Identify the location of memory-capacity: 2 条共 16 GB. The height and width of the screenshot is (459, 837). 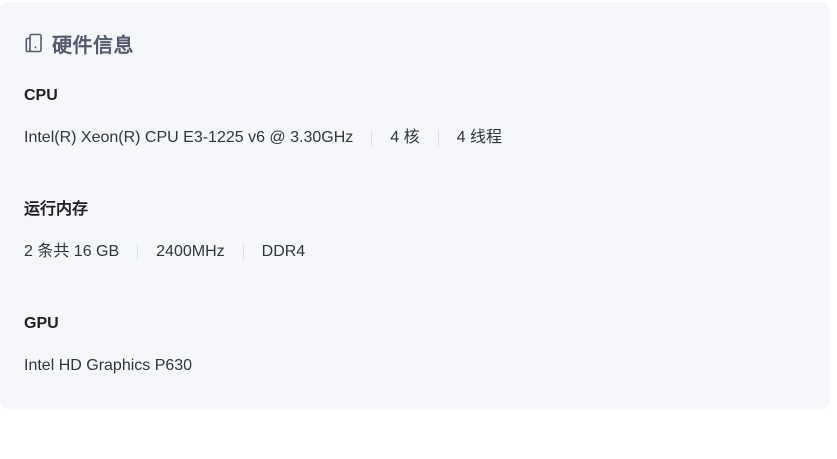
(72, 251).